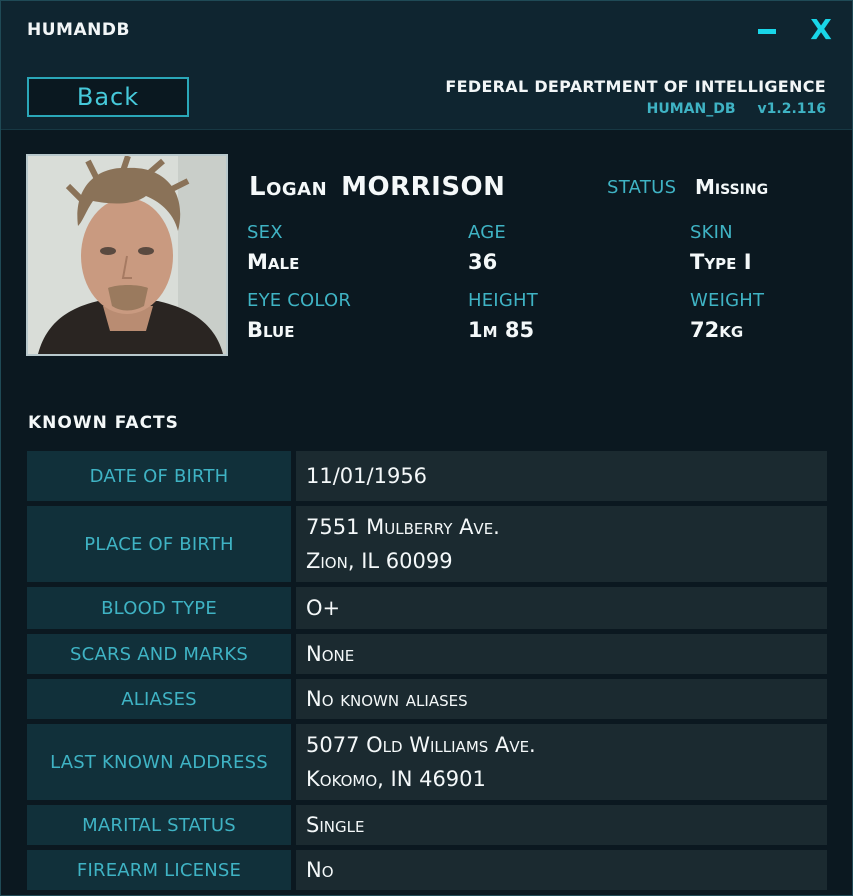 Image resolution: width=853 pixels, height=896 pixels. Describe the element at coordinates (717, 330) in the screenshot. I see `weight-value: 72kg` at that location.